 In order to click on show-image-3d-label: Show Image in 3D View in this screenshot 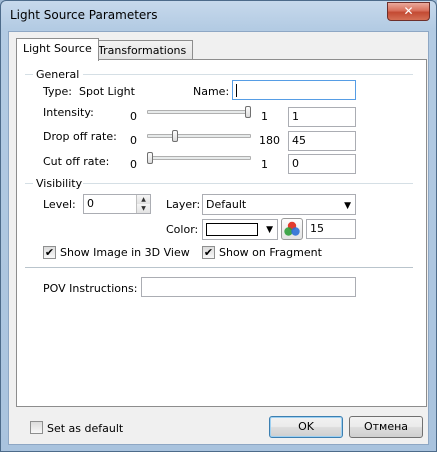, I will do `click(125, 252)`.